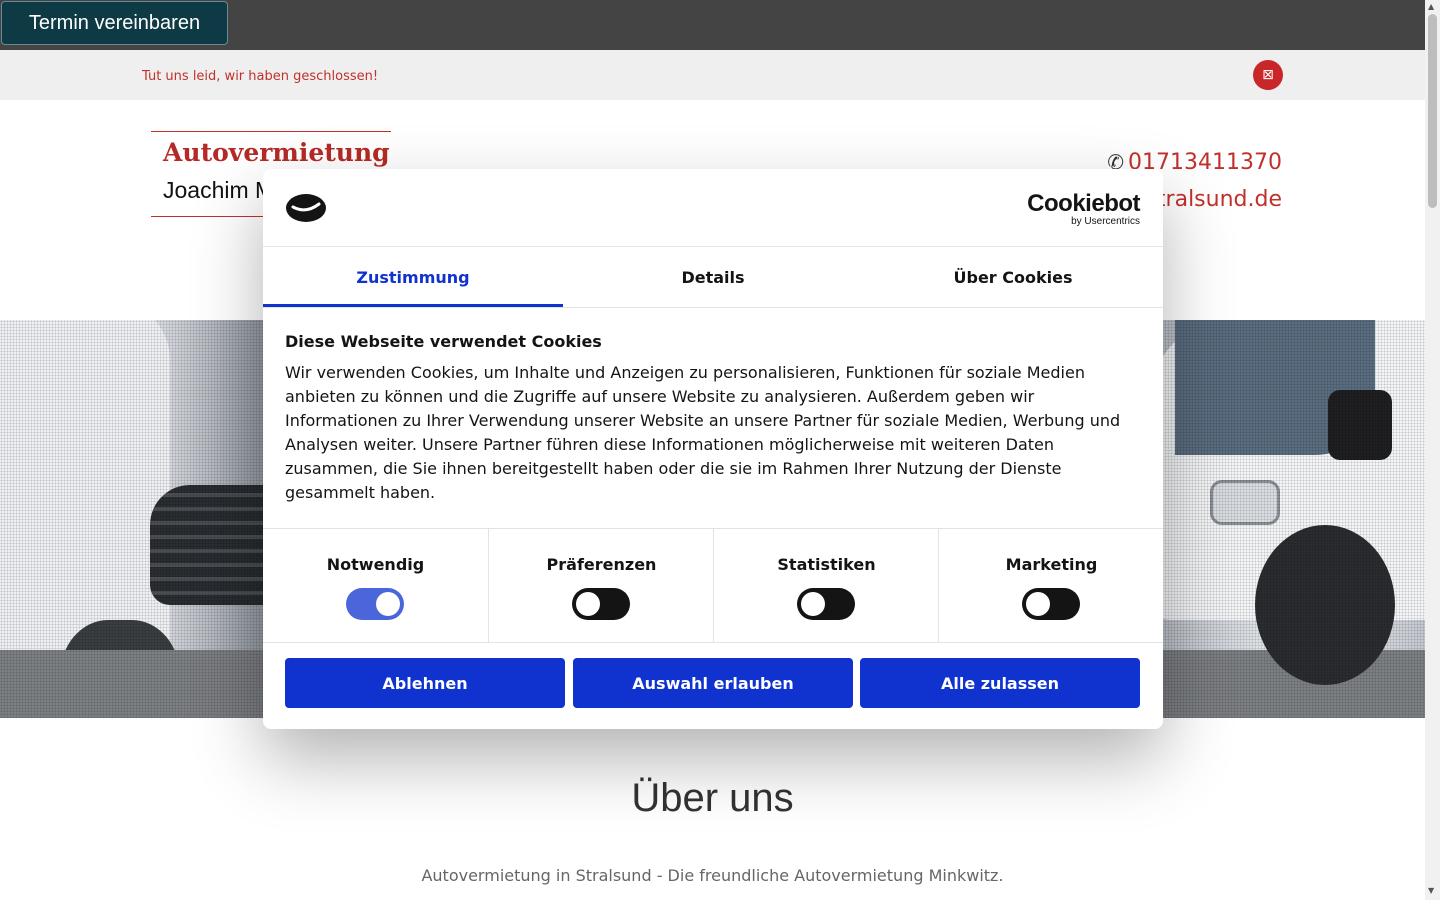 The width and height of the screenshot is (1440, 900). I want to click on consent-tabs: Zustimmung Details Über Cookies, so click(713, 277).